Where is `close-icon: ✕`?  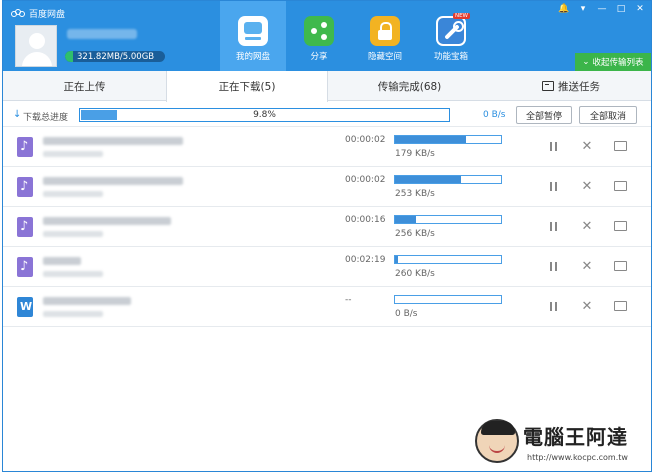
close-icon: ✕ is located at coordinates (640, 9).